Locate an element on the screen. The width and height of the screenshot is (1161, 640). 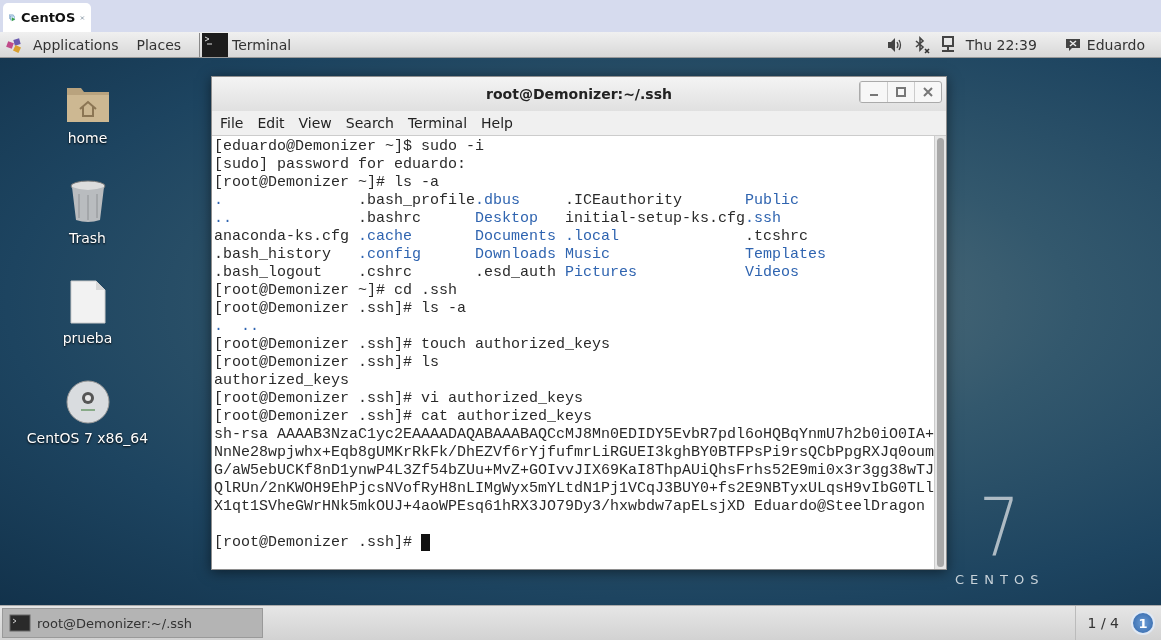
workspace-indicator: 1 / 4 is located at coordinates (1102, 622).